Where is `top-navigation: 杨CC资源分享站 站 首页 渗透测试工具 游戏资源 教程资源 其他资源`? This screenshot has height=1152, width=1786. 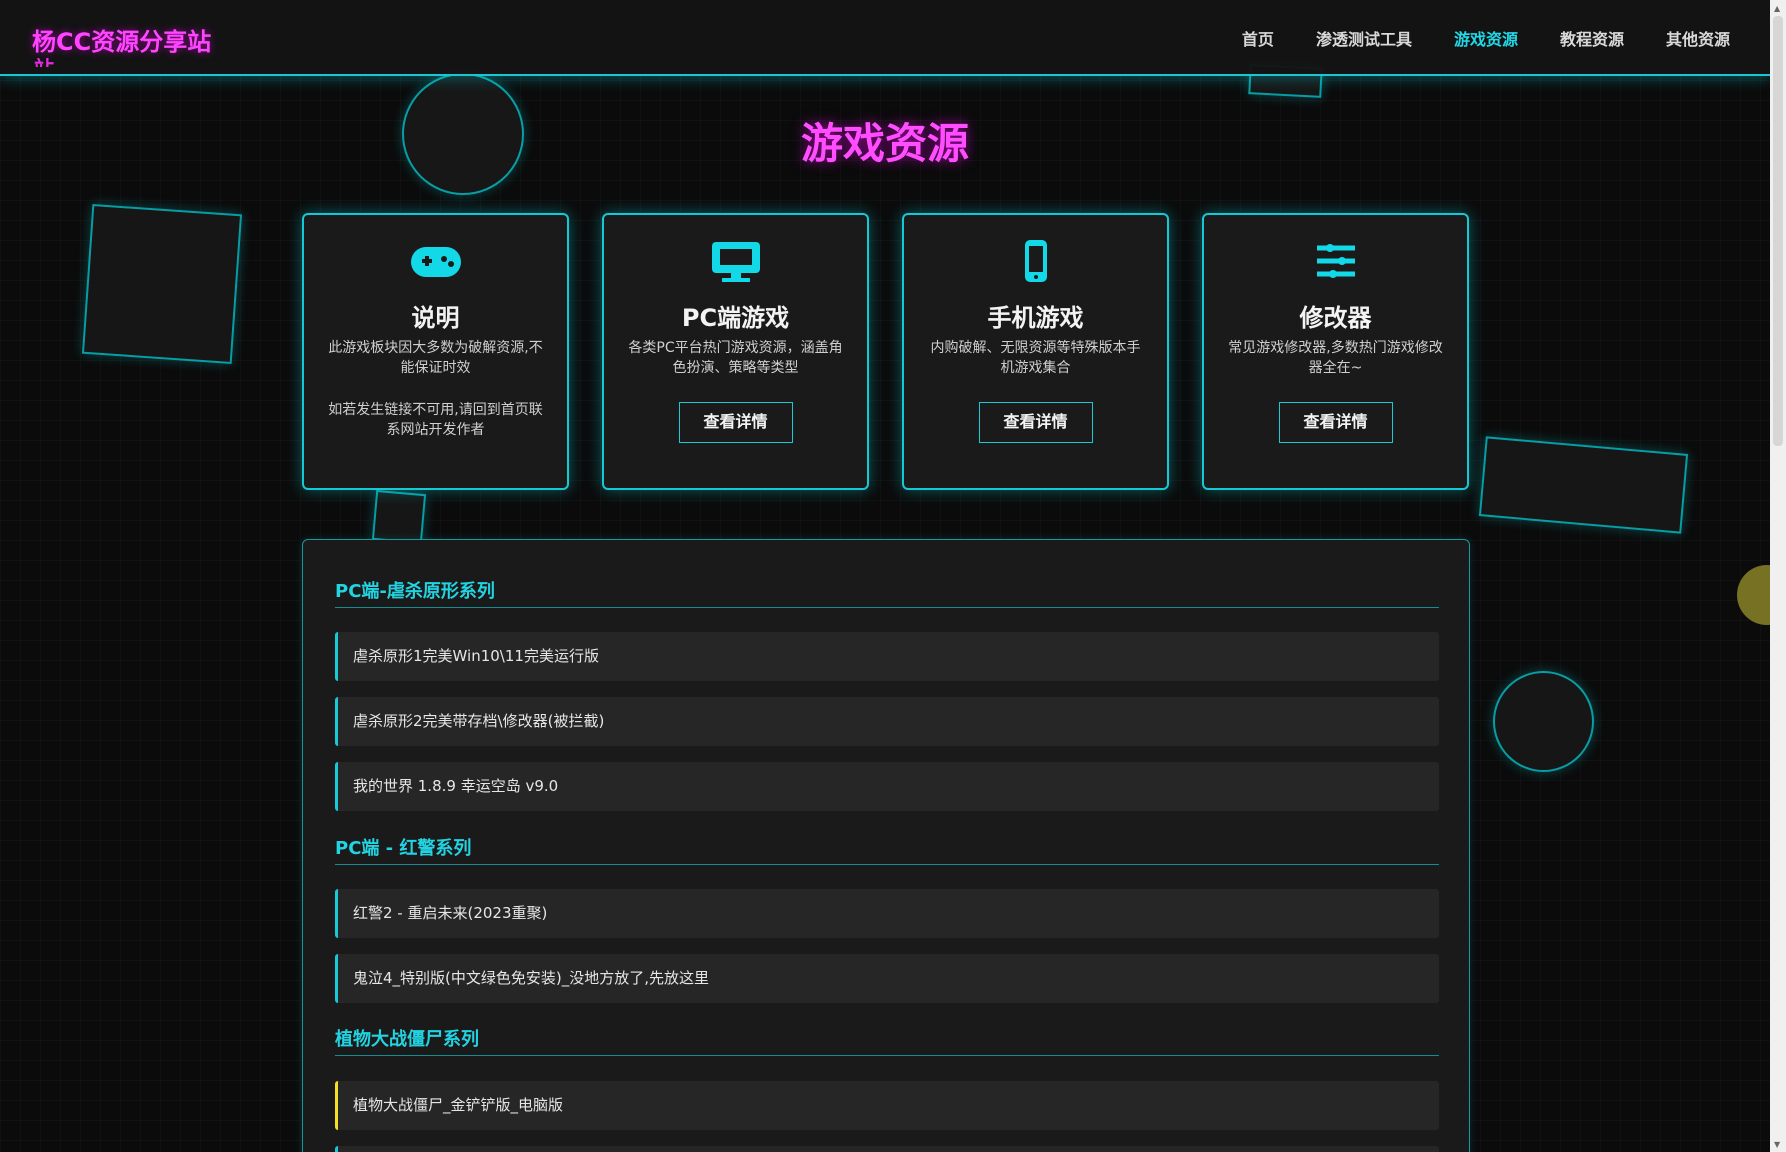
top-navigation: 杨CC资源分享站 站 首页 渗透测试工具 游戏资源 教程资源 其他资源 is located at coordinates (885, 38).